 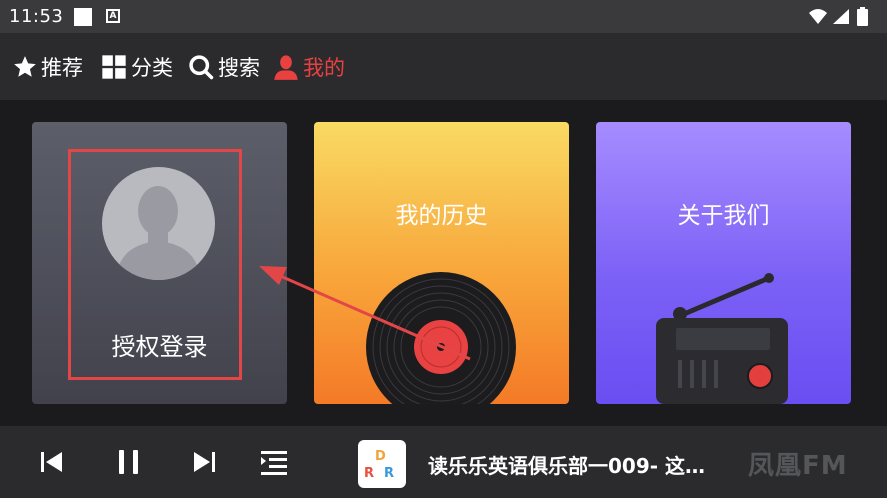 What do you see at coordinates (818, 16) in the screenshot?
I see `wifi-icon` at bounding box center [818, 16].